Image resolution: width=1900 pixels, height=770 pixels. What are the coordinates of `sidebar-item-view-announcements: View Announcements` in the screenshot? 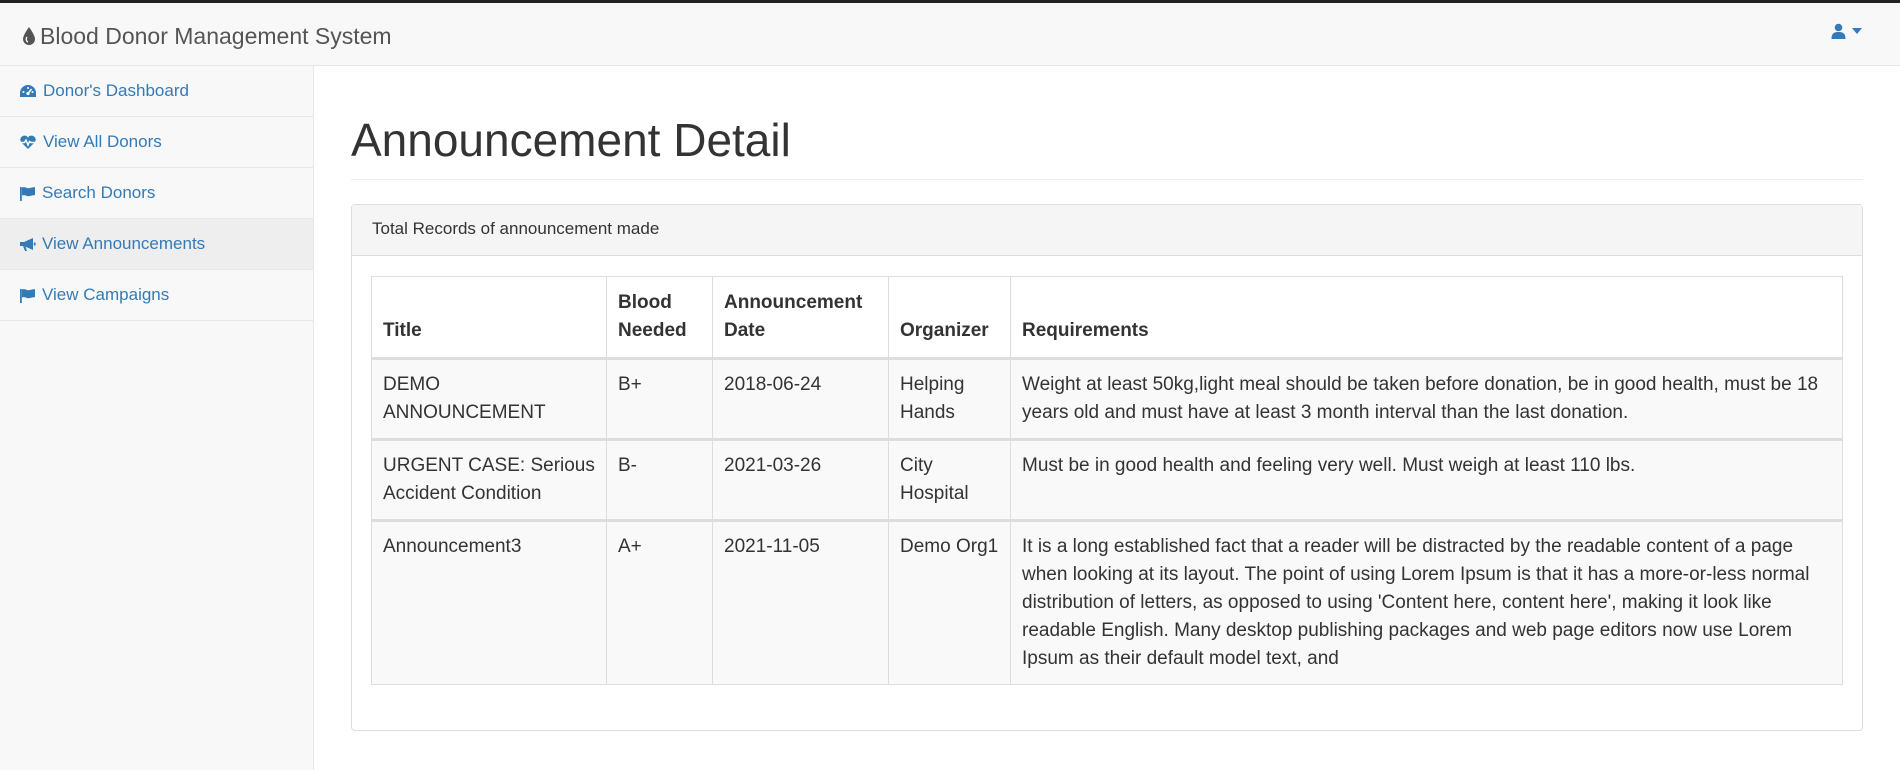 It's located at (156, 244).